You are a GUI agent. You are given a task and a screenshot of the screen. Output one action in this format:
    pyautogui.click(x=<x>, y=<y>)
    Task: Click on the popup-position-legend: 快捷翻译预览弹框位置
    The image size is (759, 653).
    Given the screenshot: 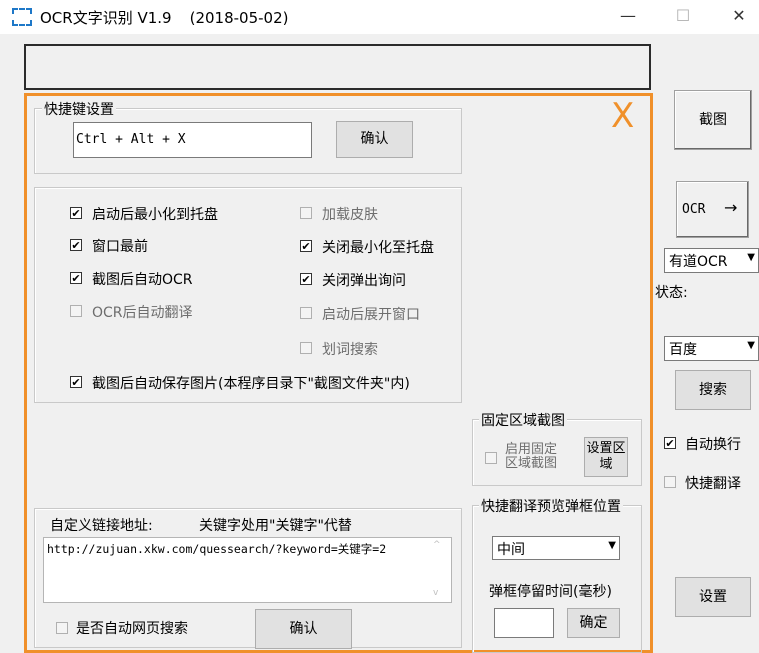 What is the action you would take?
    pyautogui.click(x=551, y=506)
    